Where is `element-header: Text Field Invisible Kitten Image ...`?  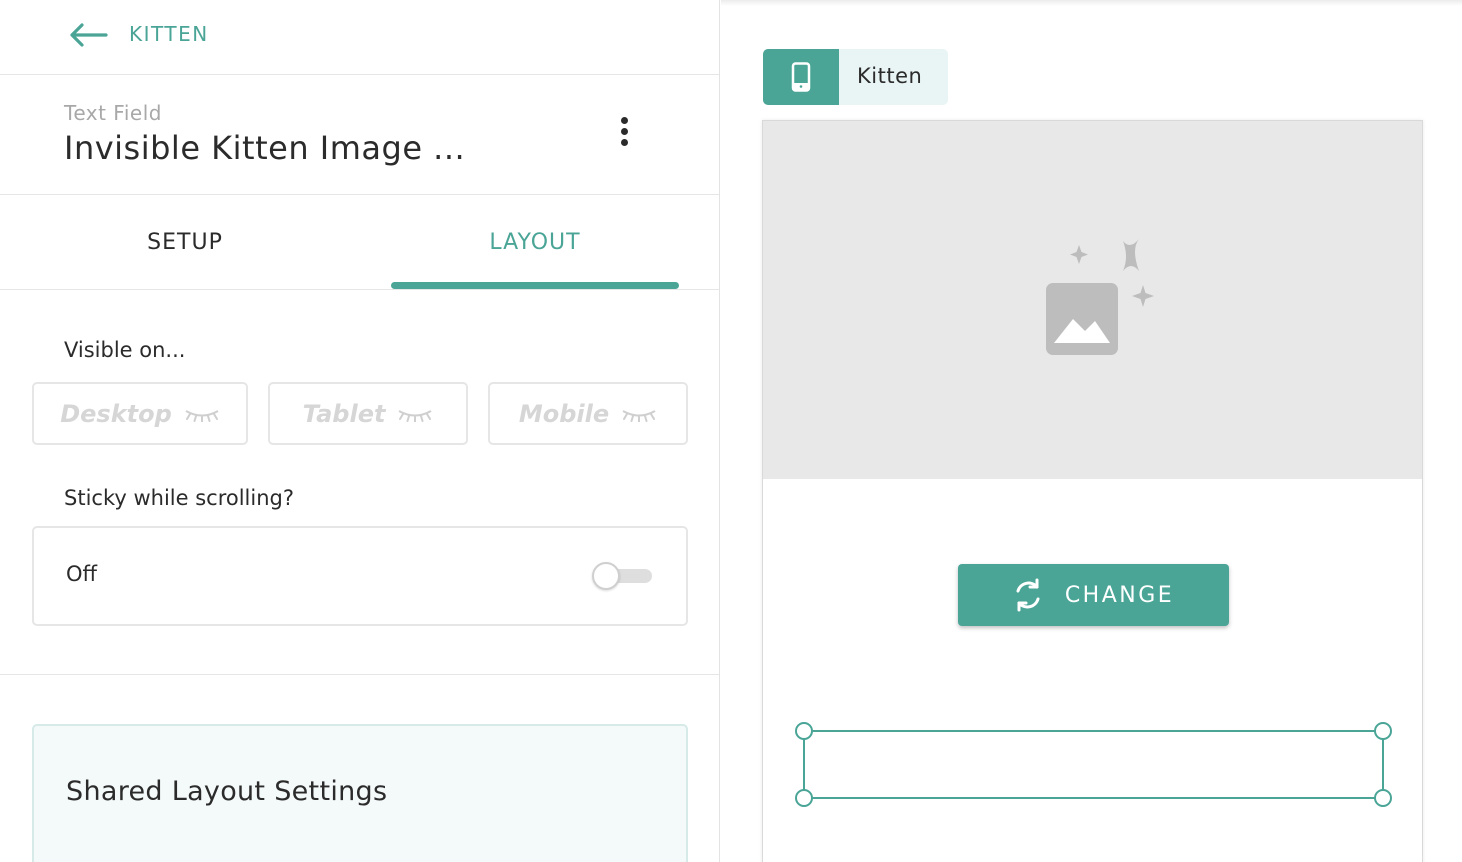
element-header: Text Field Invisible Kitten Image ... is located at coordinates (359, 135).